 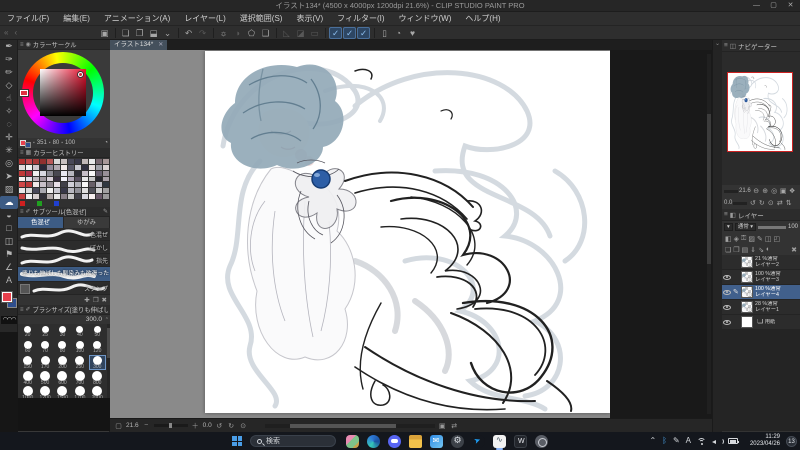 I want to click on save-icon: ⬓, so click(x=153, y=33).